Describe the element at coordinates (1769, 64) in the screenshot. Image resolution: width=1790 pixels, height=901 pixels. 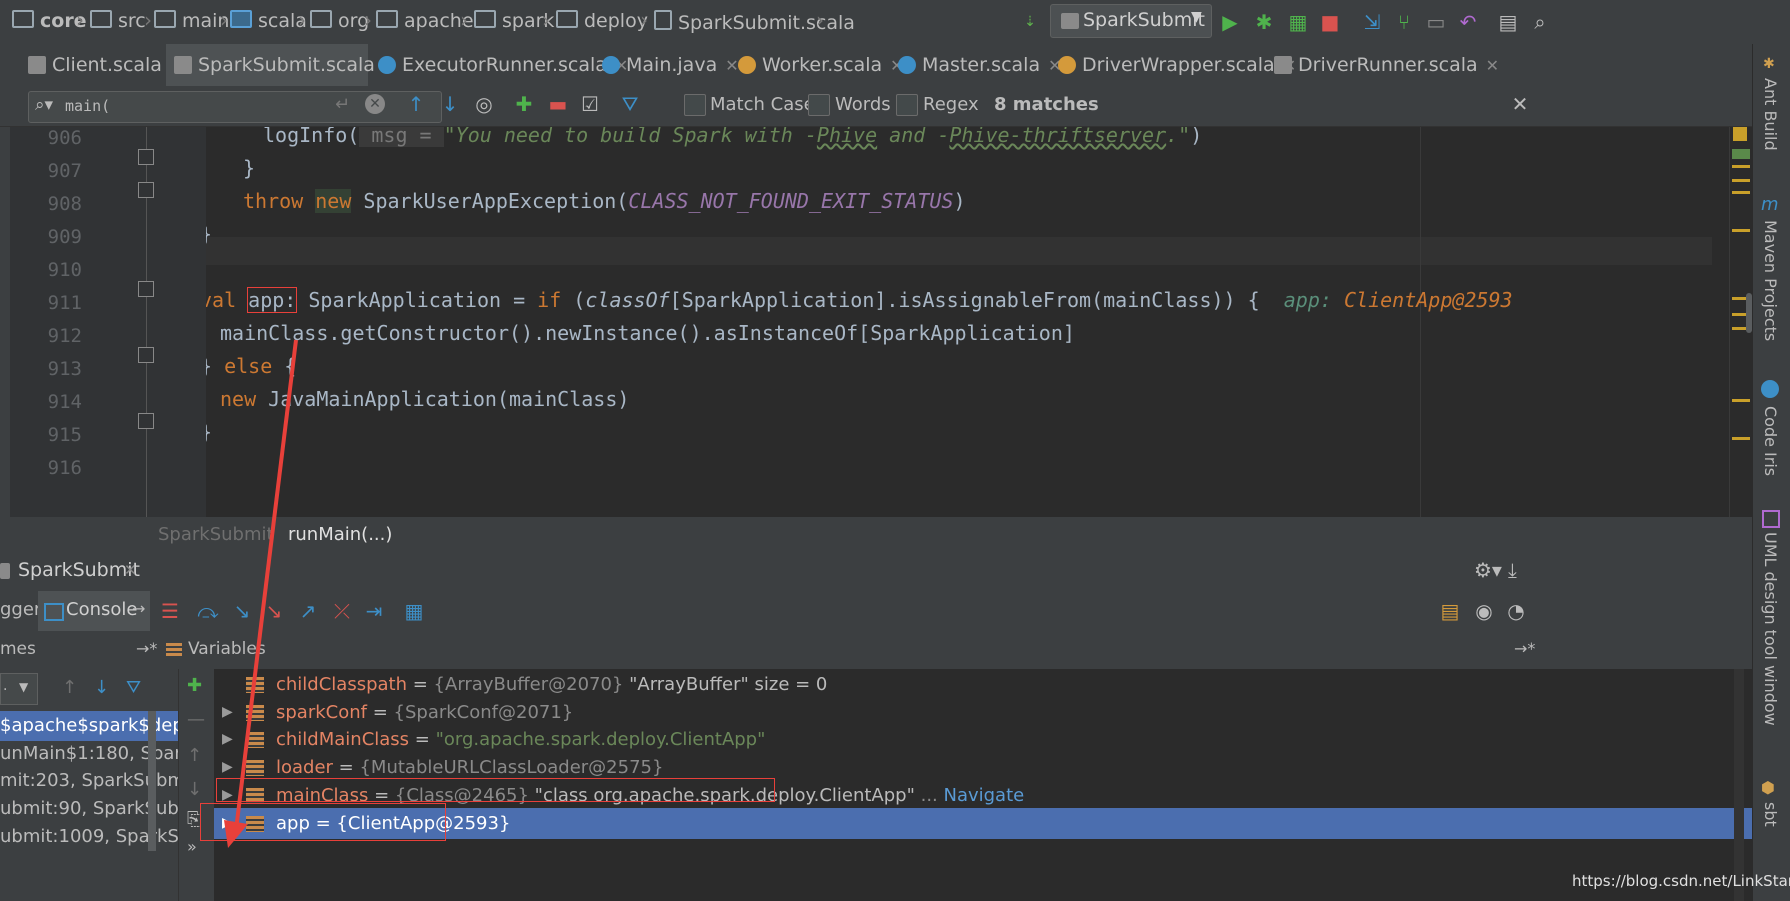
I see `ant-icon: ✱` at that location.